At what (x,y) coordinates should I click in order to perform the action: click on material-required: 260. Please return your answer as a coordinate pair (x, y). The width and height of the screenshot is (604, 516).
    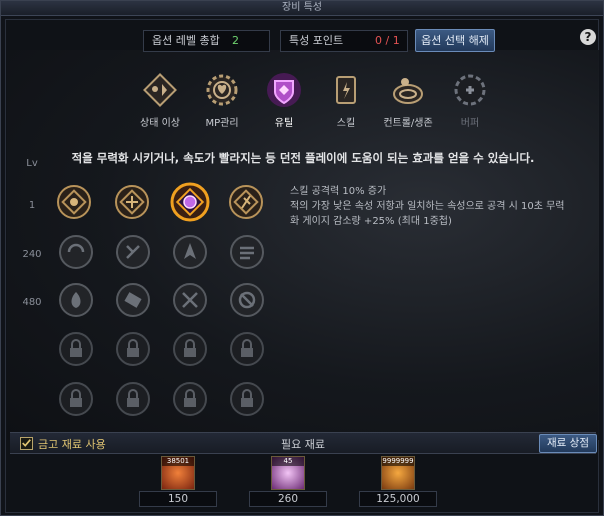
    Looking at the image, I should click on (288, 499).